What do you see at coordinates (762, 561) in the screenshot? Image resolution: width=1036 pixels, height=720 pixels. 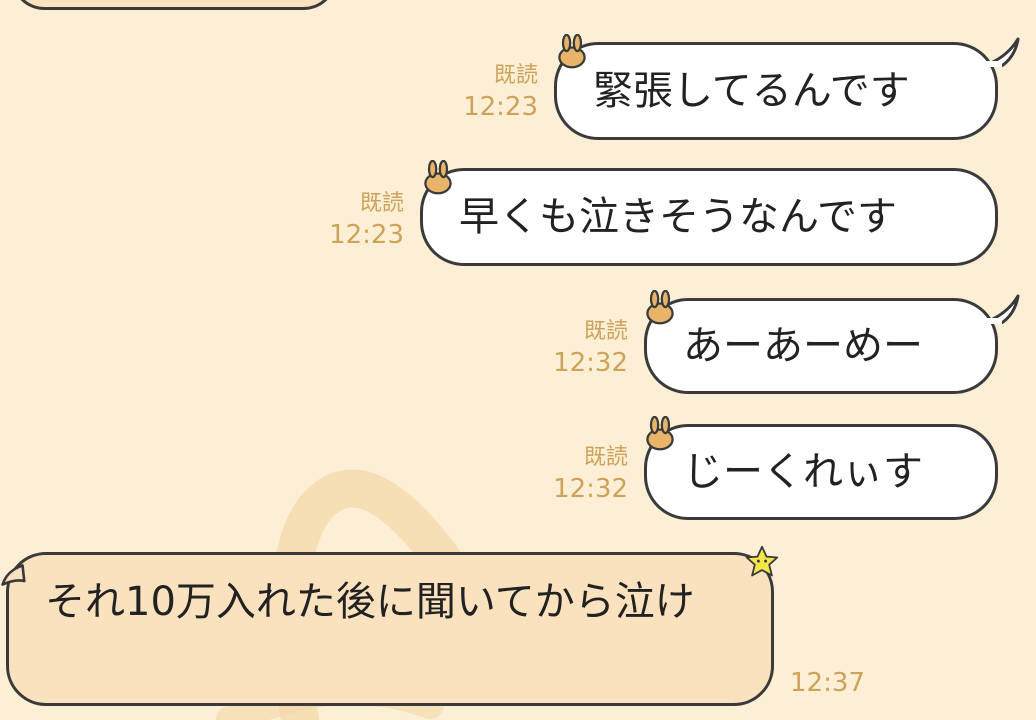 I see `star-sticker-icon` at bounding box center [762, 561].